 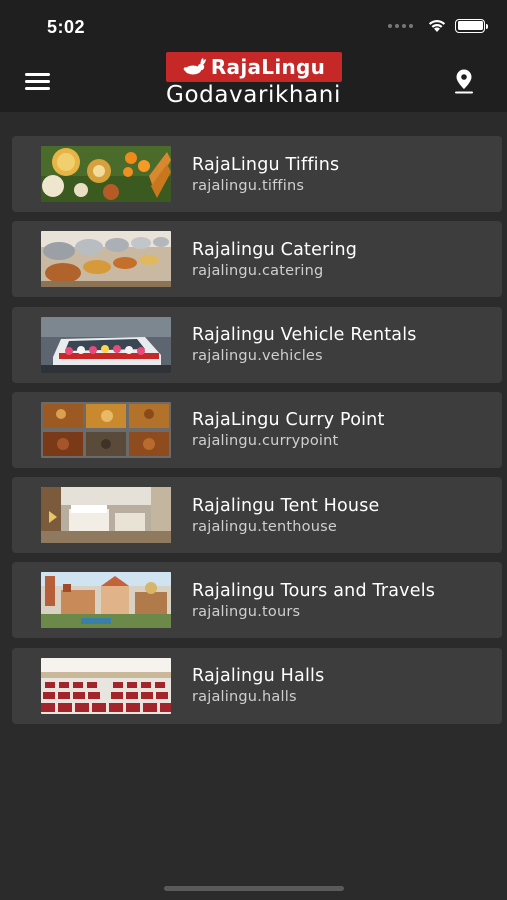 I want to click on status-bar: 5:02, so click(x=253, y=25).